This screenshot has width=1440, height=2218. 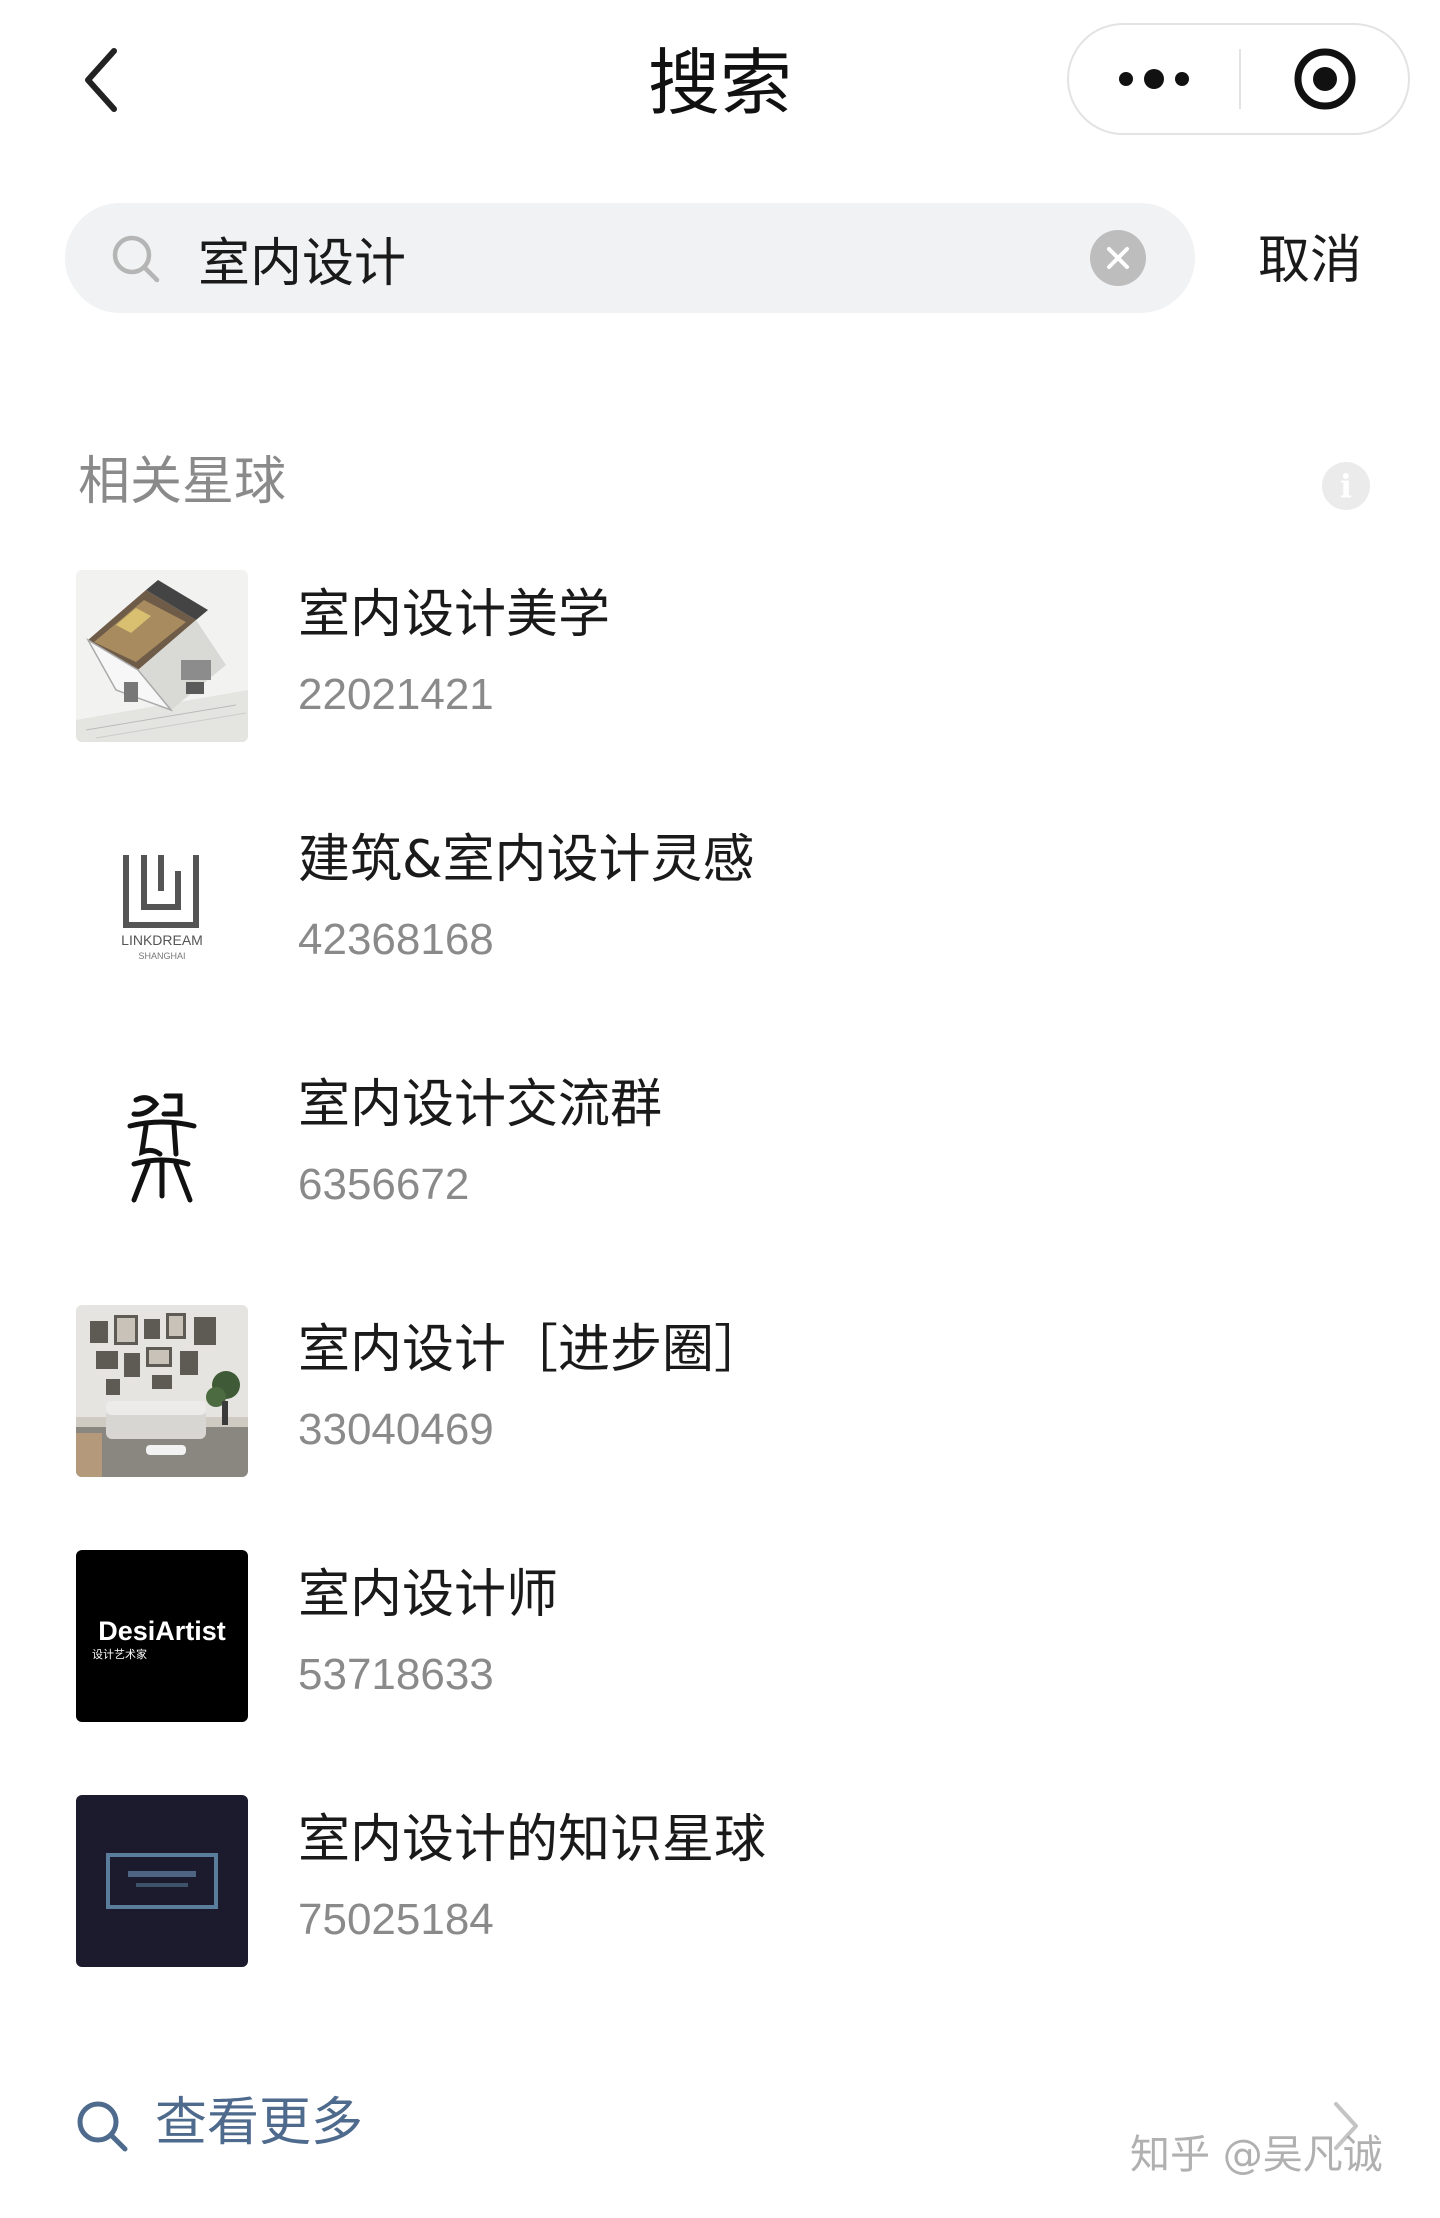 What do you see at coordinates (1256, 2155) in the screenshot?
I see `watermark: 知乎 @吴凡诚` at bounding box center [1256, 2155].